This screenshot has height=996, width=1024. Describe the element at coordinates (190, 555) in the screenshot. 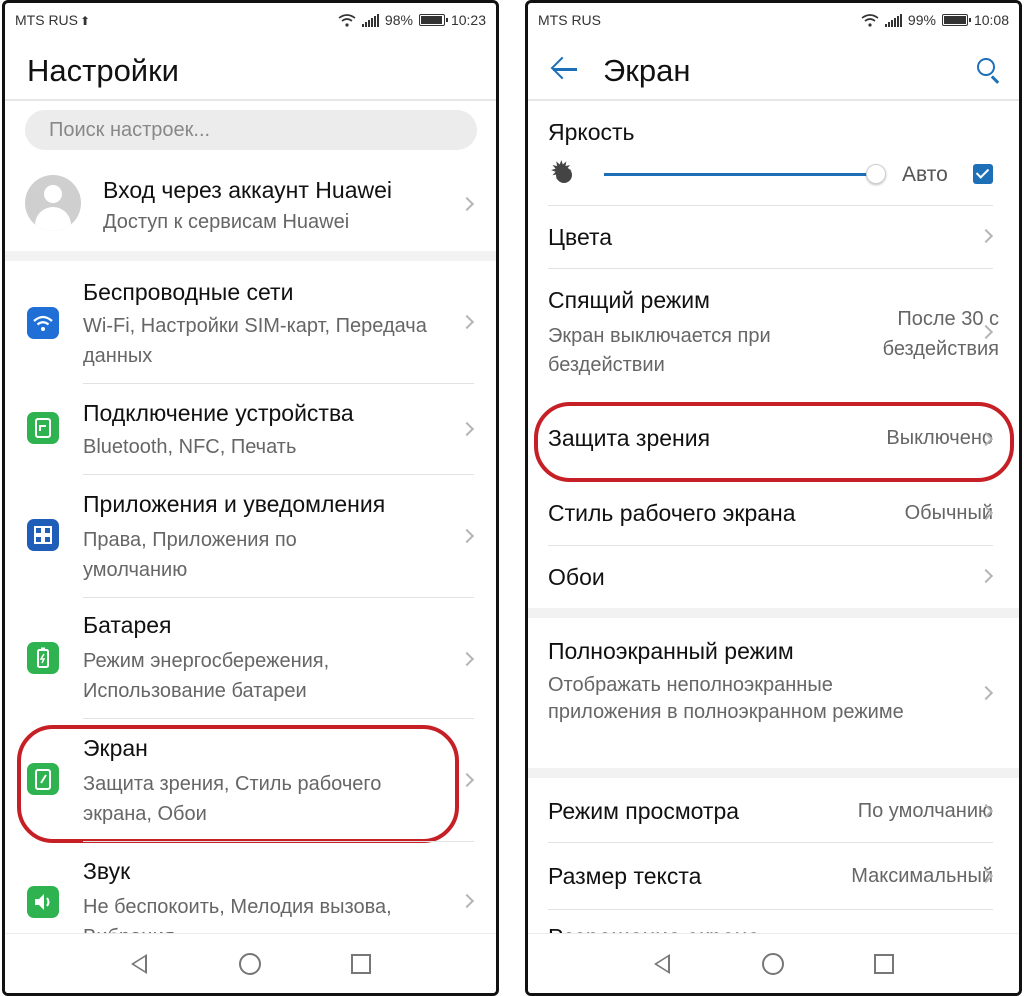

I see `item-subtitle: Права, Приложения по умолчанию` at that location.